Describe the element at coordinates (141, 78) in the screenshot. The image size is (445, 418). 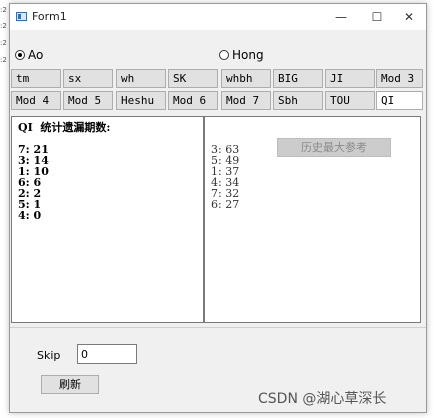
I see `button-wh: wh` at that location.